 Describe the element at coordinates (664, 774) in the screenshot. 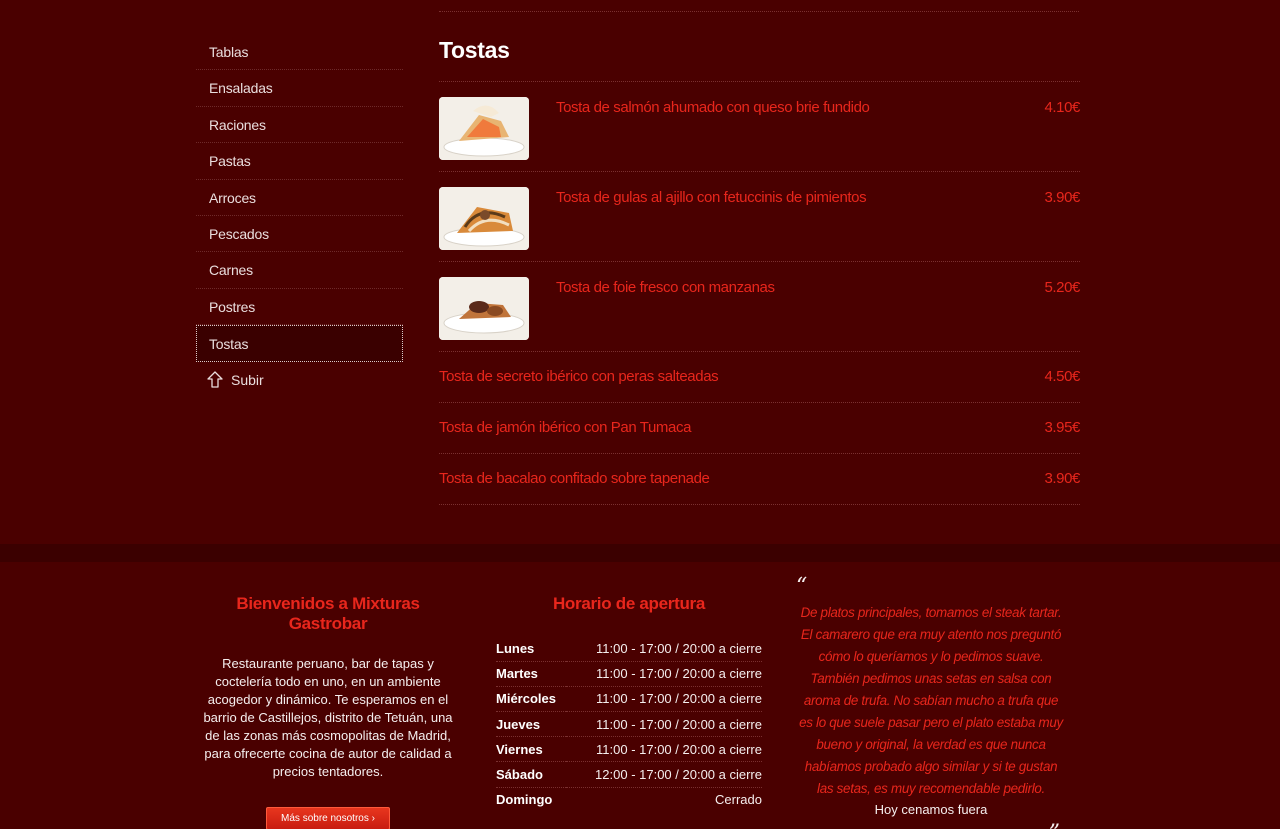

I see `time-value: 12:00 - 17:00 / 20:00 a cierre` at that location.